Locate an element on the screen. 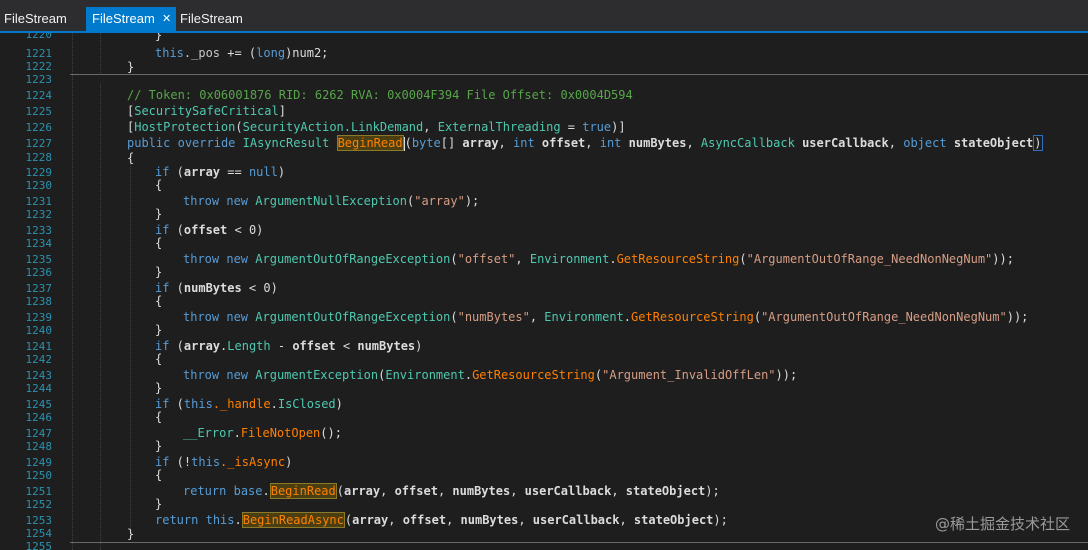  keyword: int is located at coordinates (610, 143).